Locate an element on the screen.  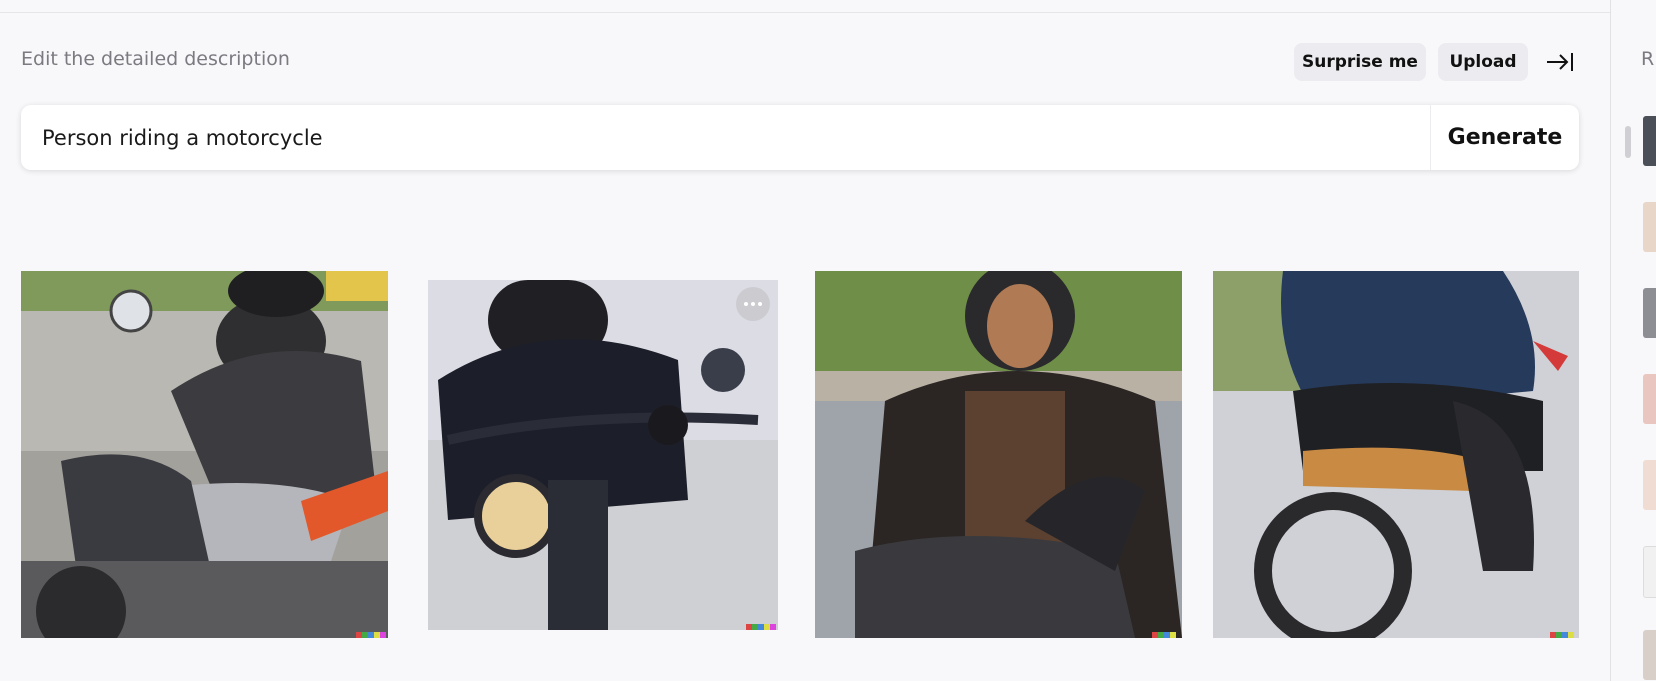
prompt-input is located at coordinates (732, 137).